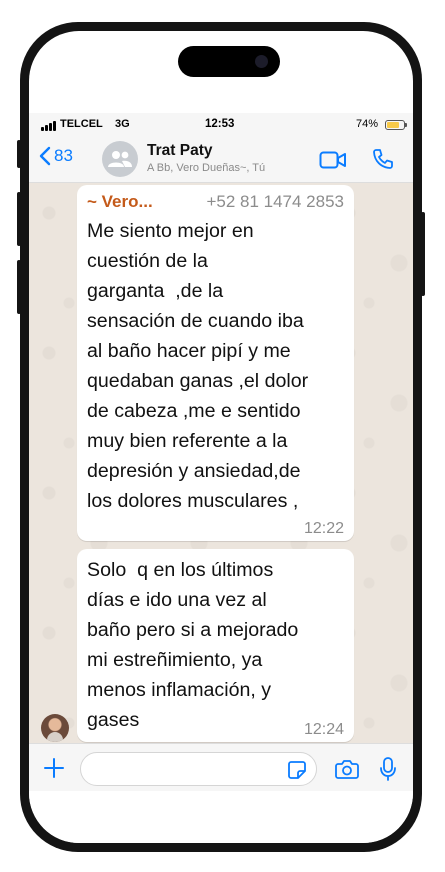 The height and width of the screenshot is (872, 445). I want to click on camera-icon, so click(347, 769).